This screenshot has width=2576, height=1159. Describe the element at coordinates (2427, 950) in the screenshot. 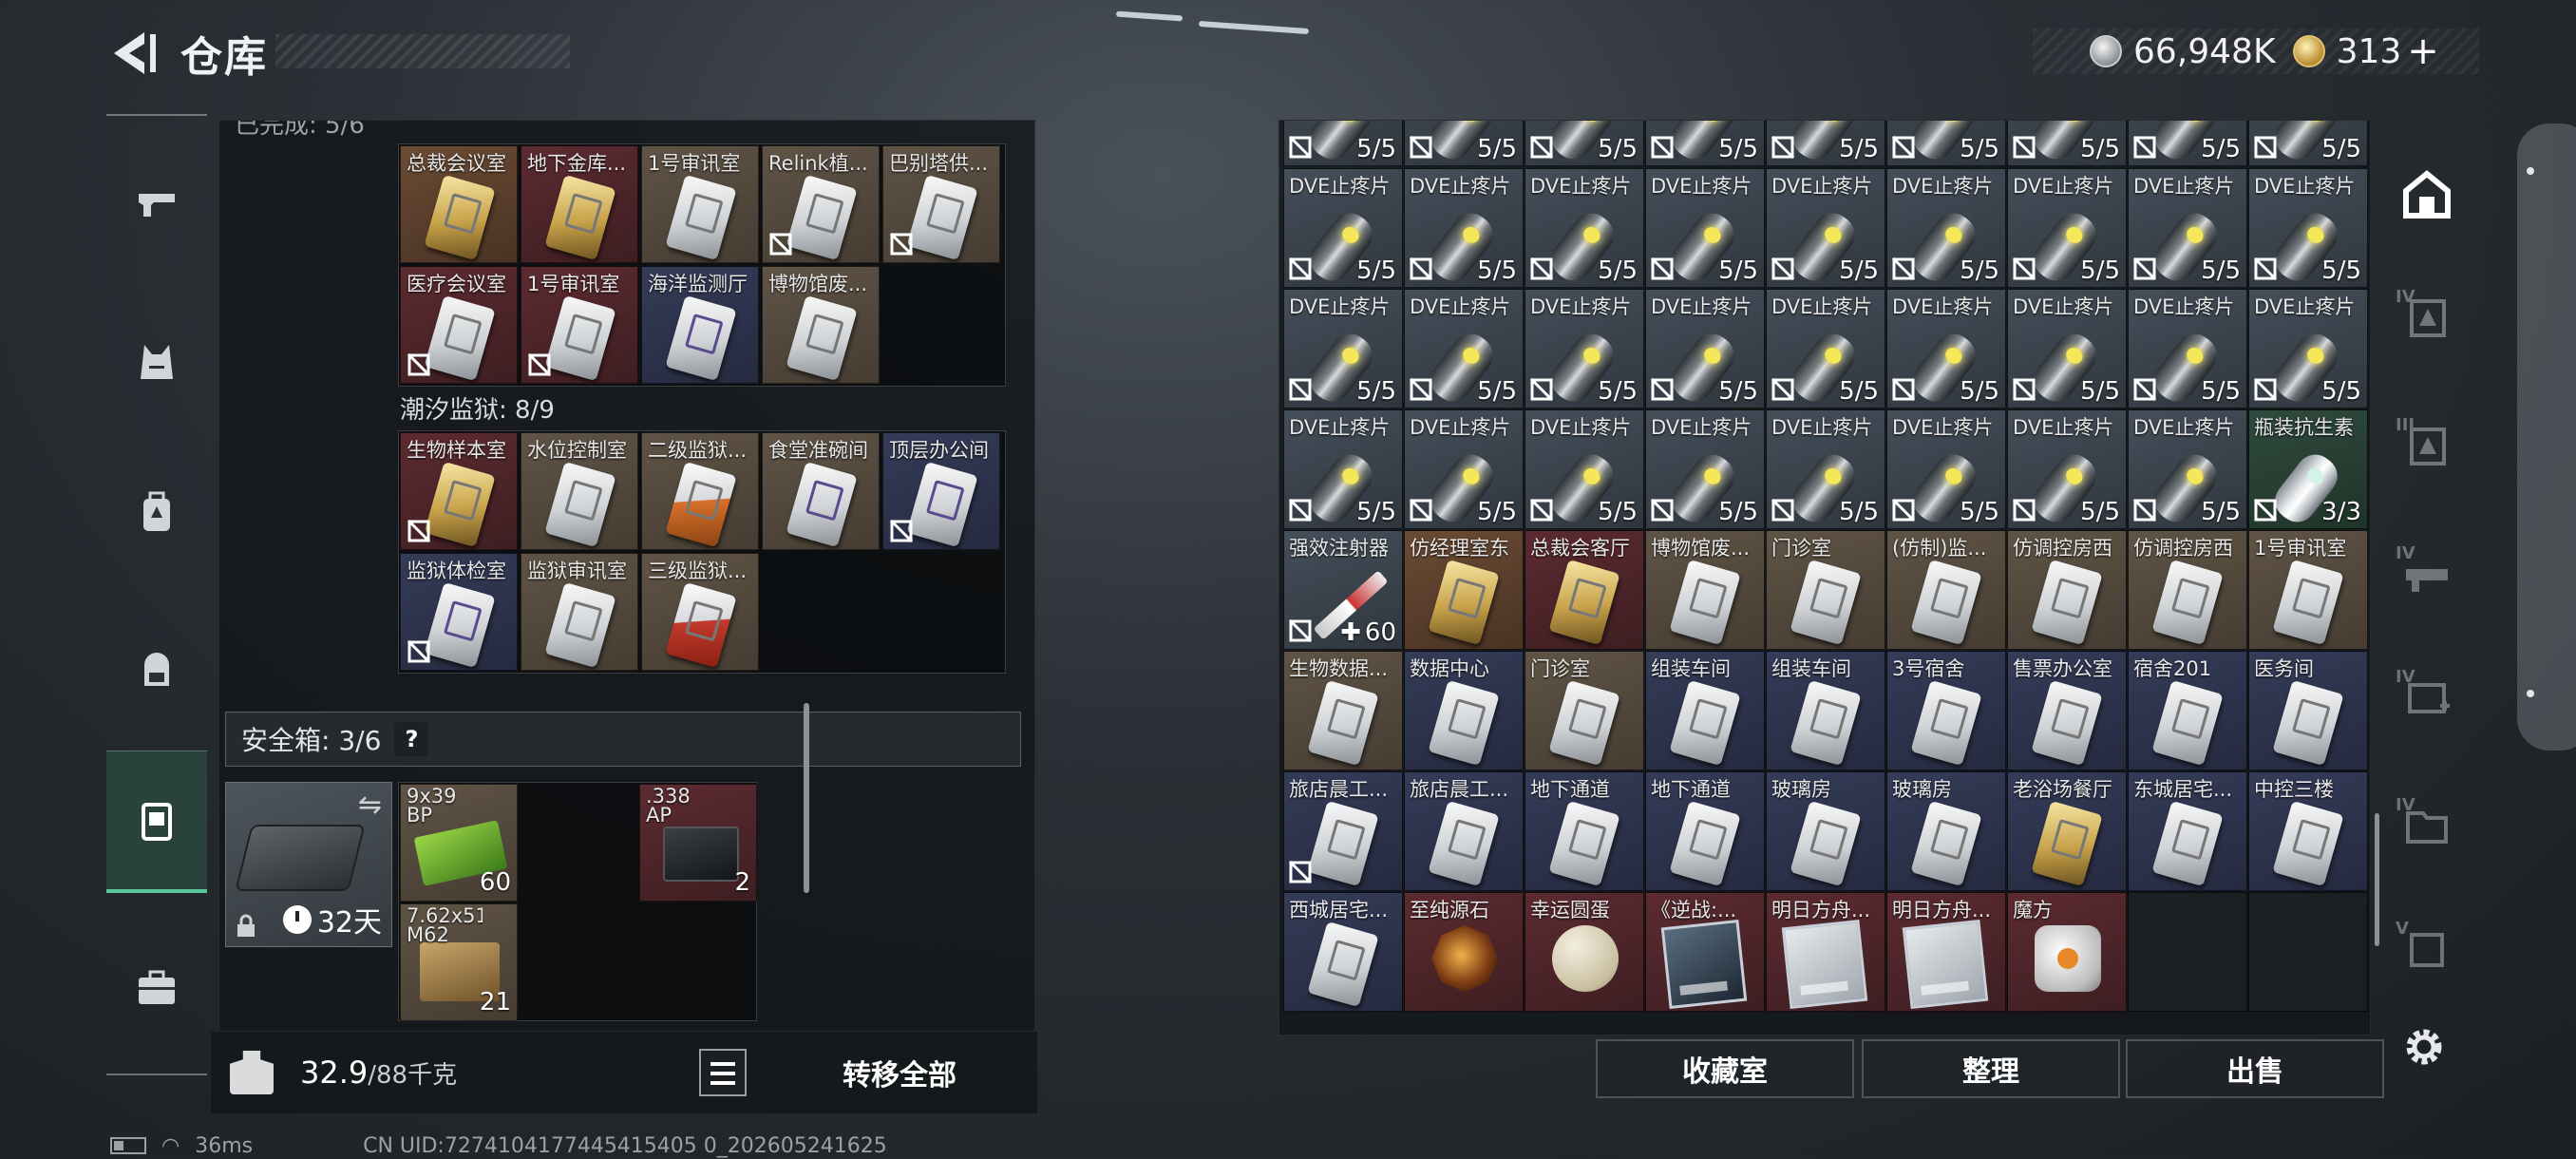

I see `category-v: V` at that location.